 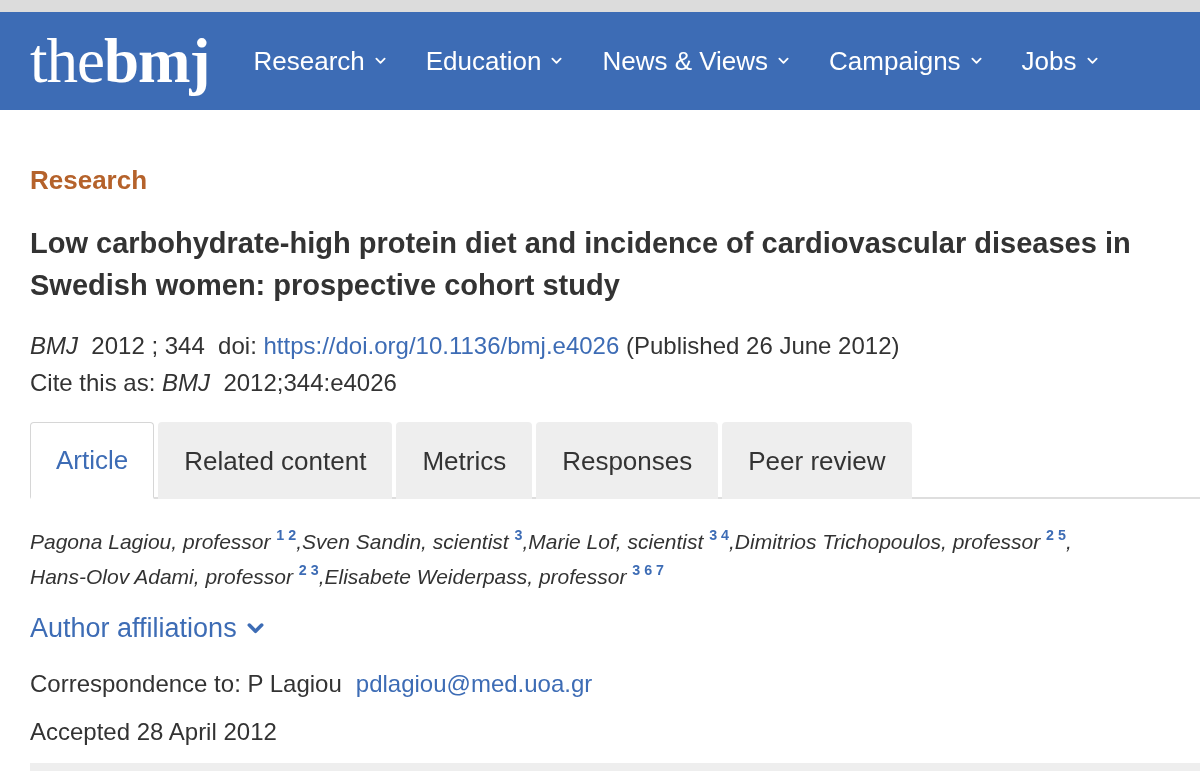 What do you see at coordinates (494, 575) in the screenshot?
I see `author-entry: Elisabete Weiderpass, professor $^{3 6 7}$` at bounding box center [494, 575].